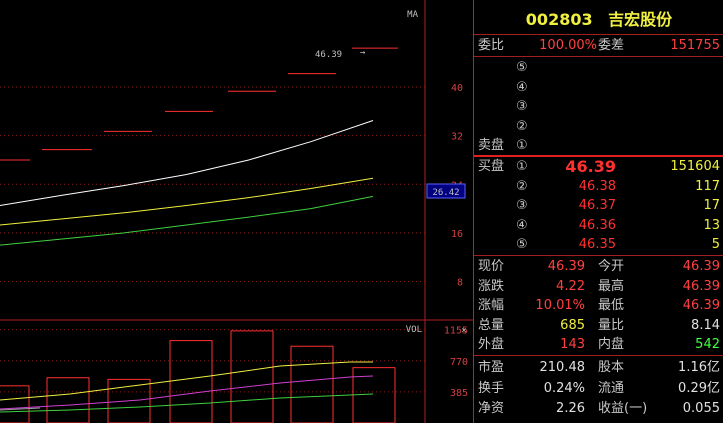 The image size is (723, 423). What do you see at coordinates (491, 286) in the screenshot?
I see `stat-label: 涨跌` at bounding box center [491, 286].